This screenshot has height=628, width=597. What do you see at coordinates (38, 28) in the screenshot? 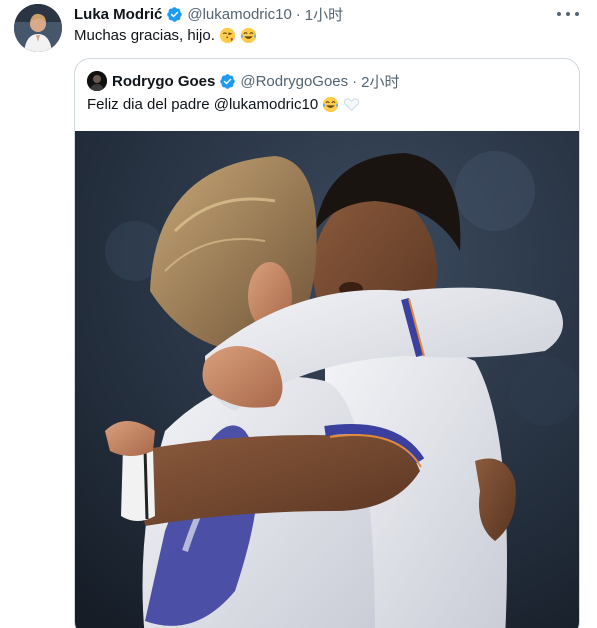
I see `author-avatar` at bounding box center [38, 28].